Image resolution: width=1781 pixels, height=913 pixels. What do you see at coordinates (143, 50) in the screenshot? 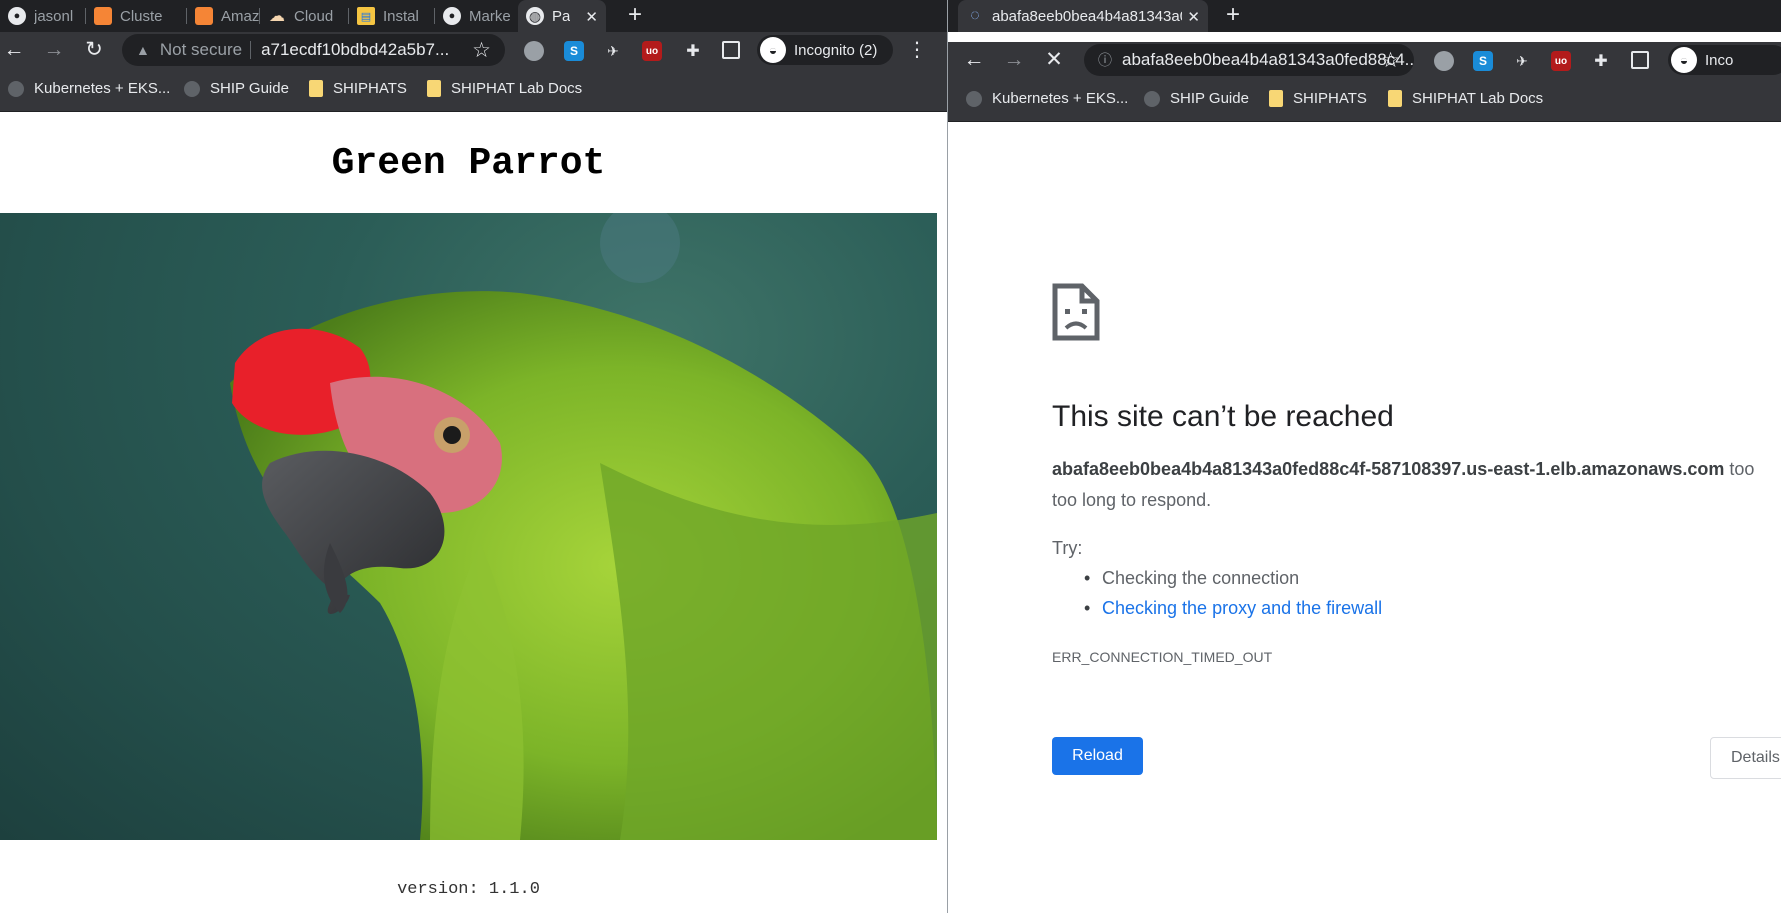
I see `warning-icon: ▲` at bounding box center [143, 50].